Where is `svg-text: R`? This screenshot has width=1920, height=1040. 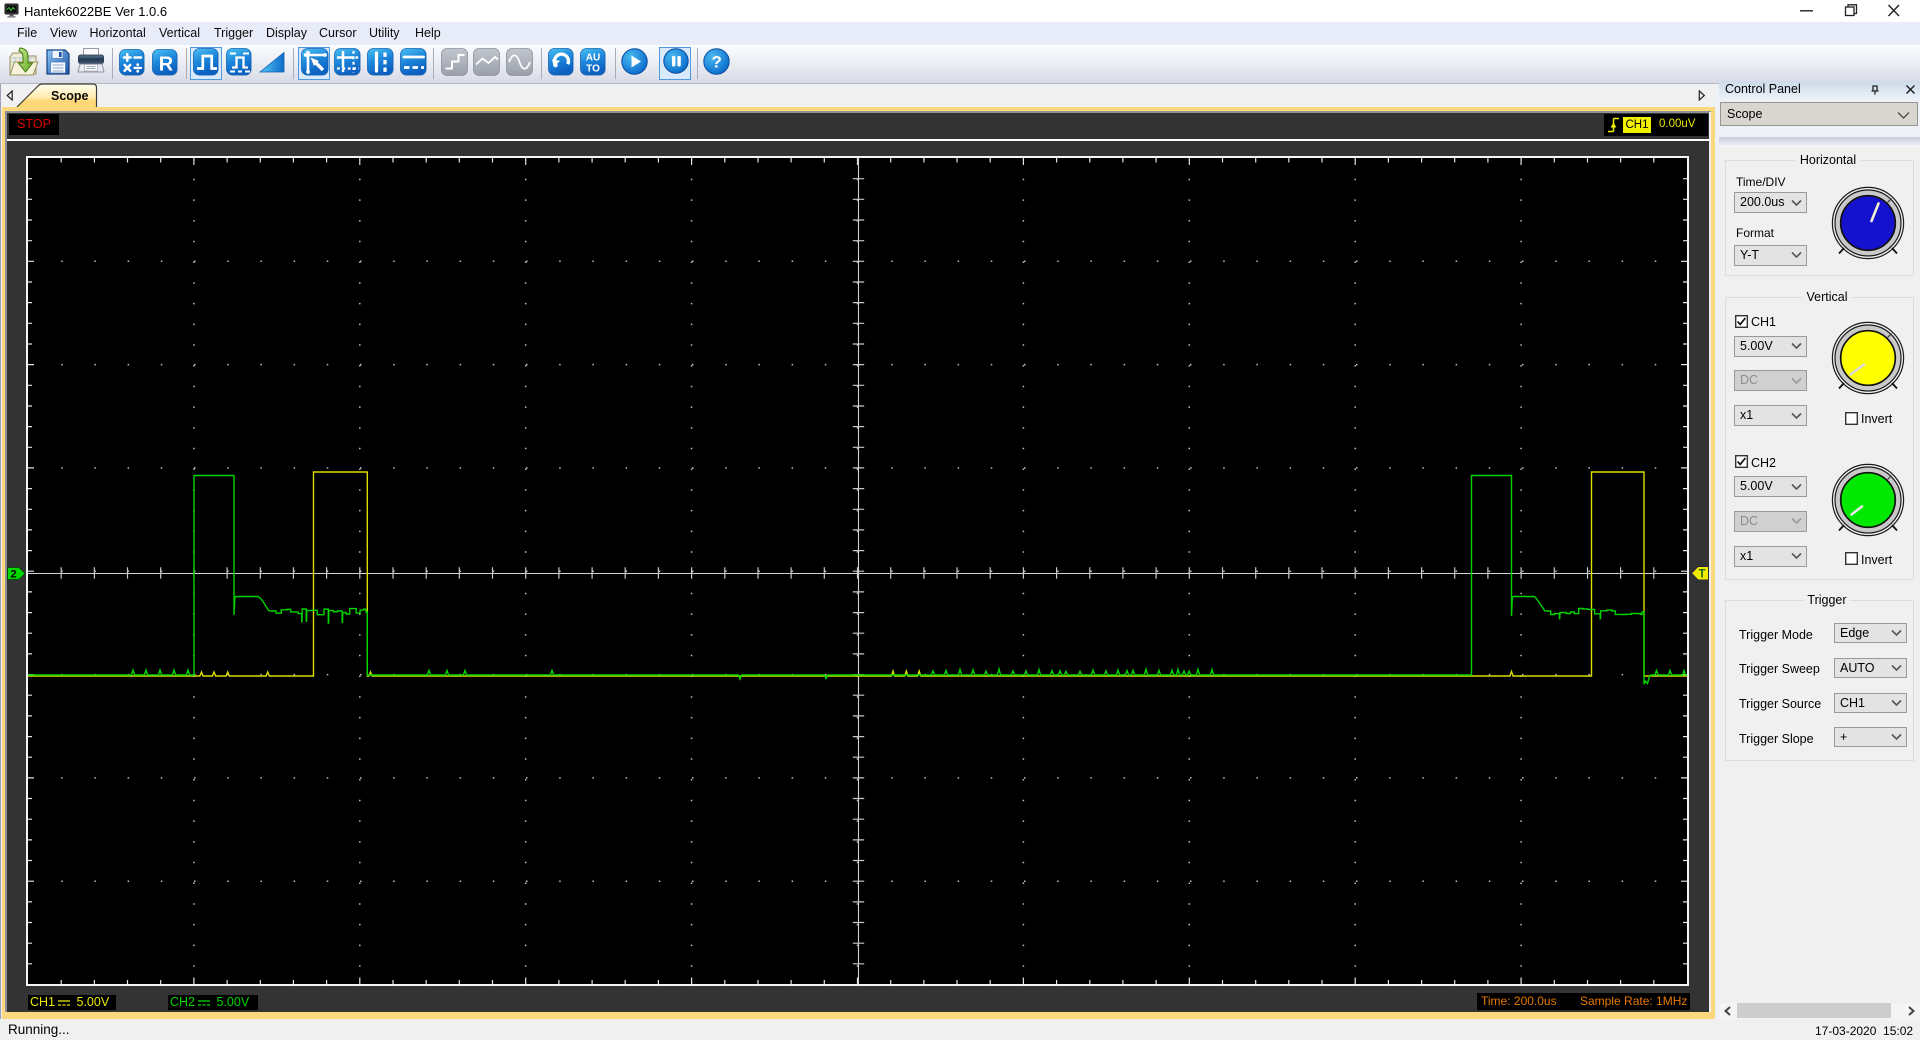 svg-text: R is located at coordinates (166, 65).